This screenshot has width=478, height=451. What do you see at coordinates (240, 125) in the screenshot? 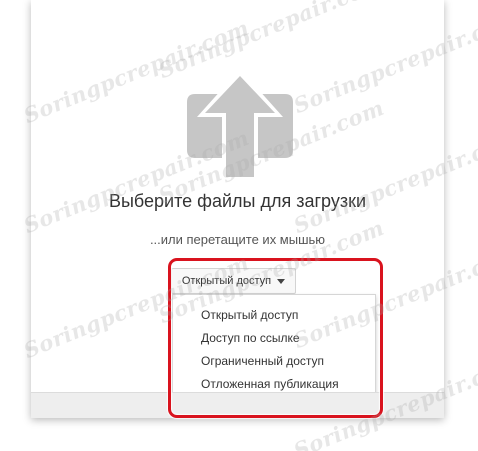
I see `upload-arrow-icon` at bounding box center [240, 125].